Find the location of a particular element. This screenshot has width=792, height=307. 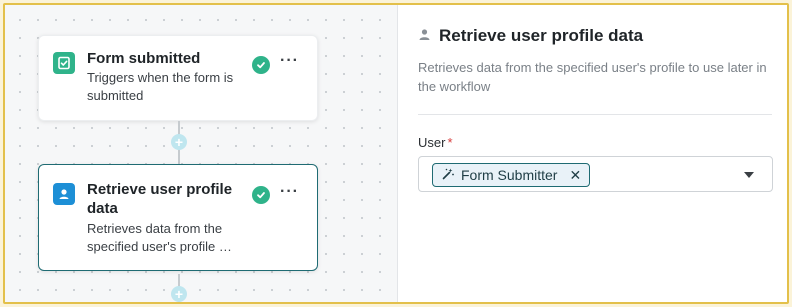

user-select: Form Submitter ✕ is located at coordinates (595, 174).